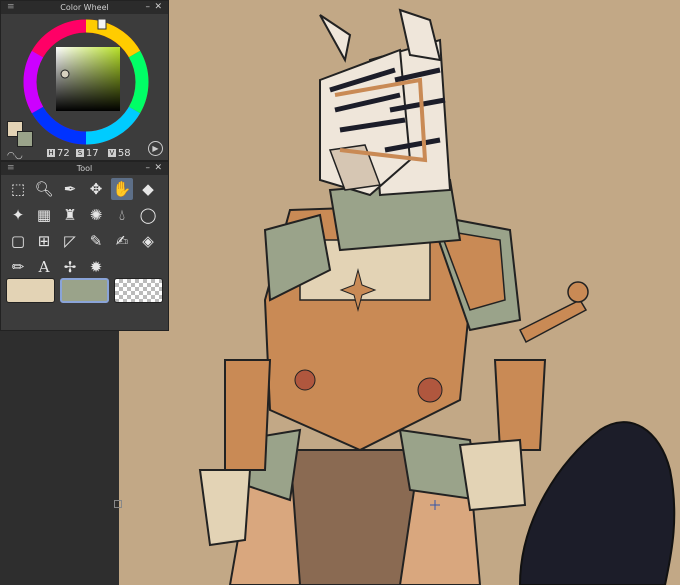 The width and height of the screenshot is (680, 585). Describe the element at coordinates (122, 241) in the screenshot. I see `brush-icon: ✍︎` at that location.